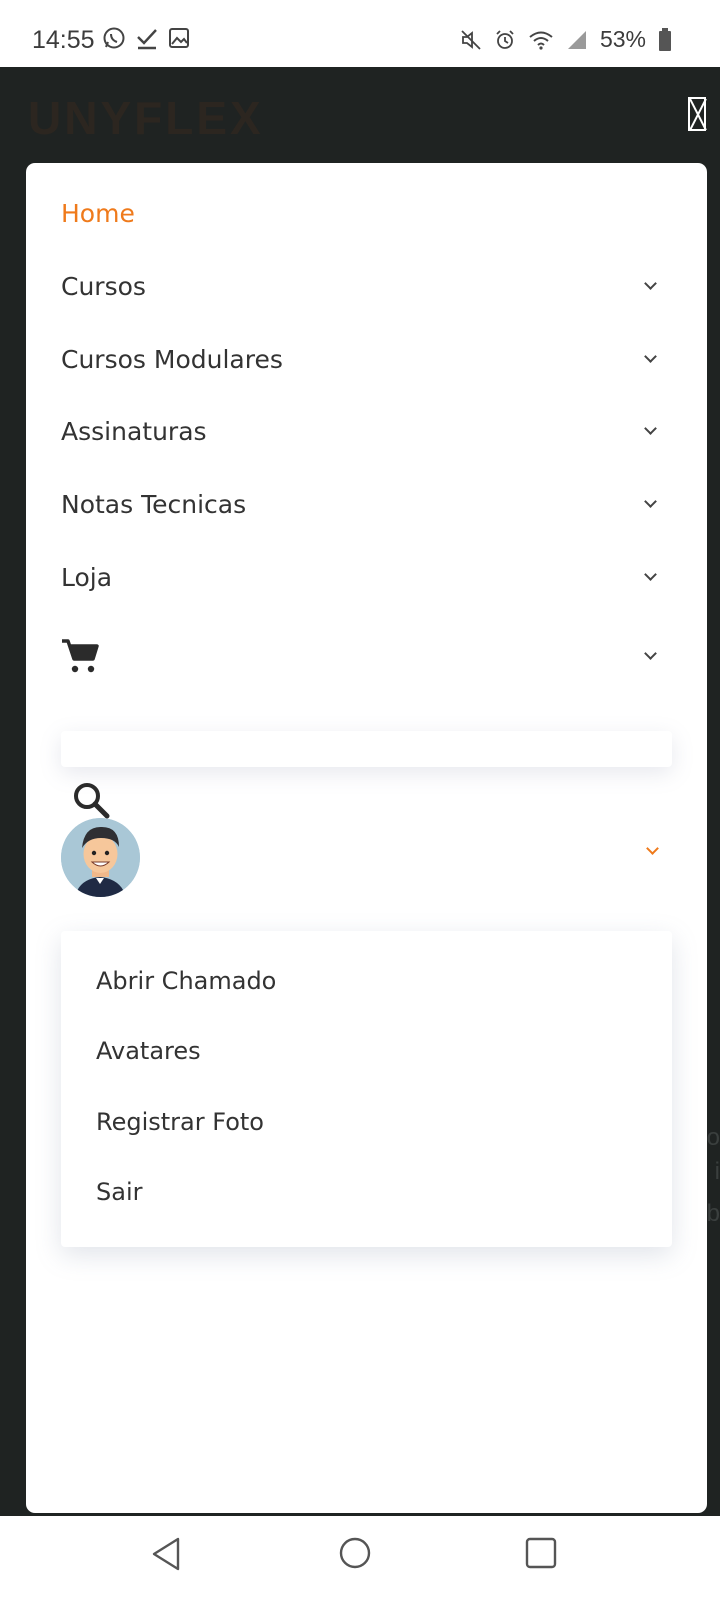 Image resolution: width=720 pixels, height=1600 pixels. Describe the element at coordinates (87, 577) in the screenshot. I see `menu-item-label: Loja` at that location.